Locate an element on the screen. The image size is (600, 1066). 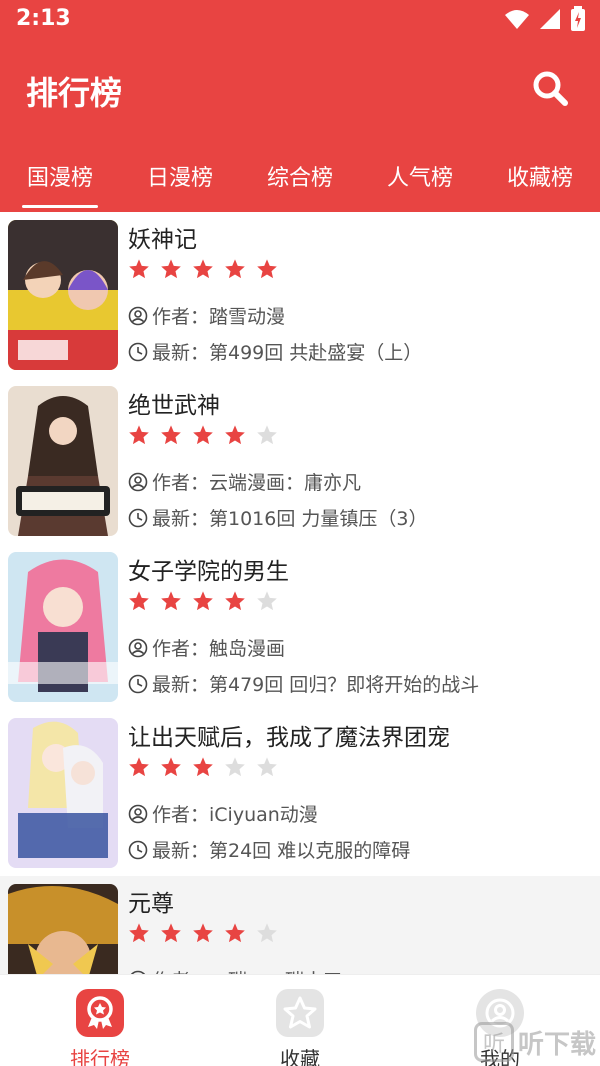
comic-title: 女子学院的男生 is located at coordinates (208, 572).